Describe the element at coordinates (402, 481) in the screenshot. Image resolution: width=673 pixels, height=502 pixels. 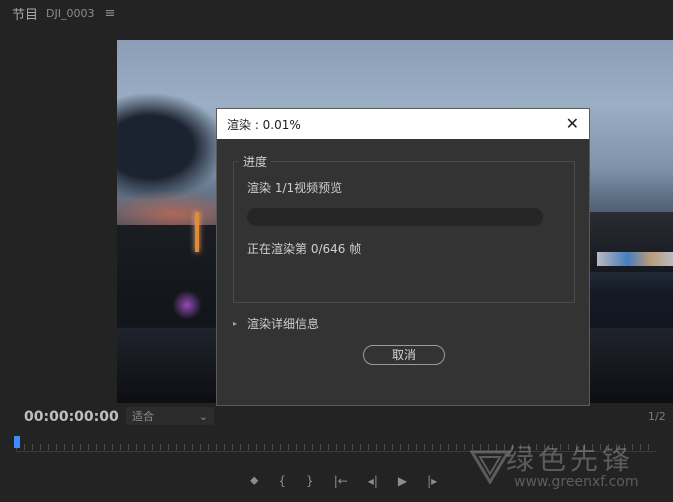
I see `play-icon: ▶` at that location.